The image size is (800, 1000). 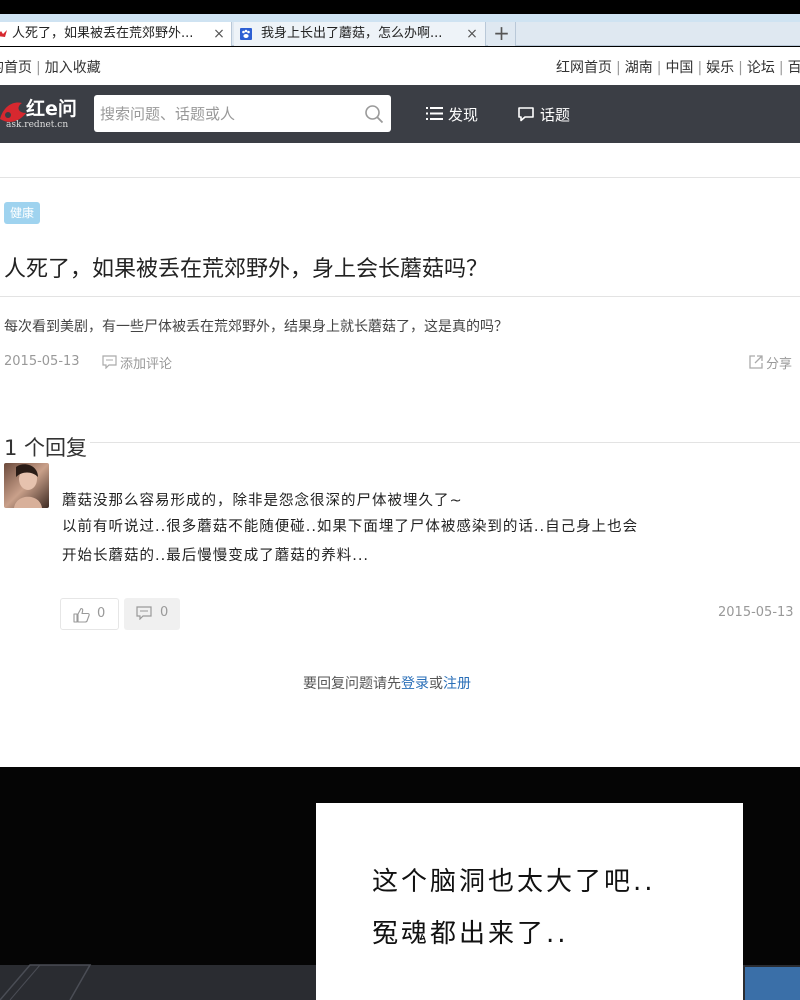 What do you see at coordinates (457, 684) in the screenshot?
I see `register-link: 注册` at bounding box center [457, 684].